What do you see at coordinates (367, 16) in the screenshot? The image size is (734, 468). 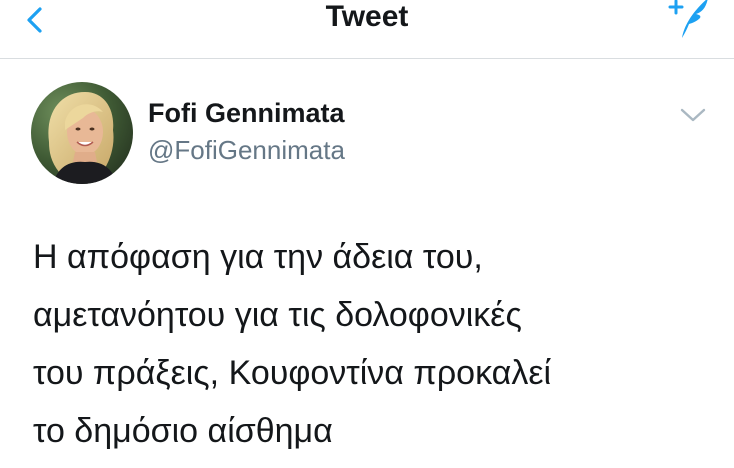 I see `page-title: Tweet` at bounding box center [367, 16].